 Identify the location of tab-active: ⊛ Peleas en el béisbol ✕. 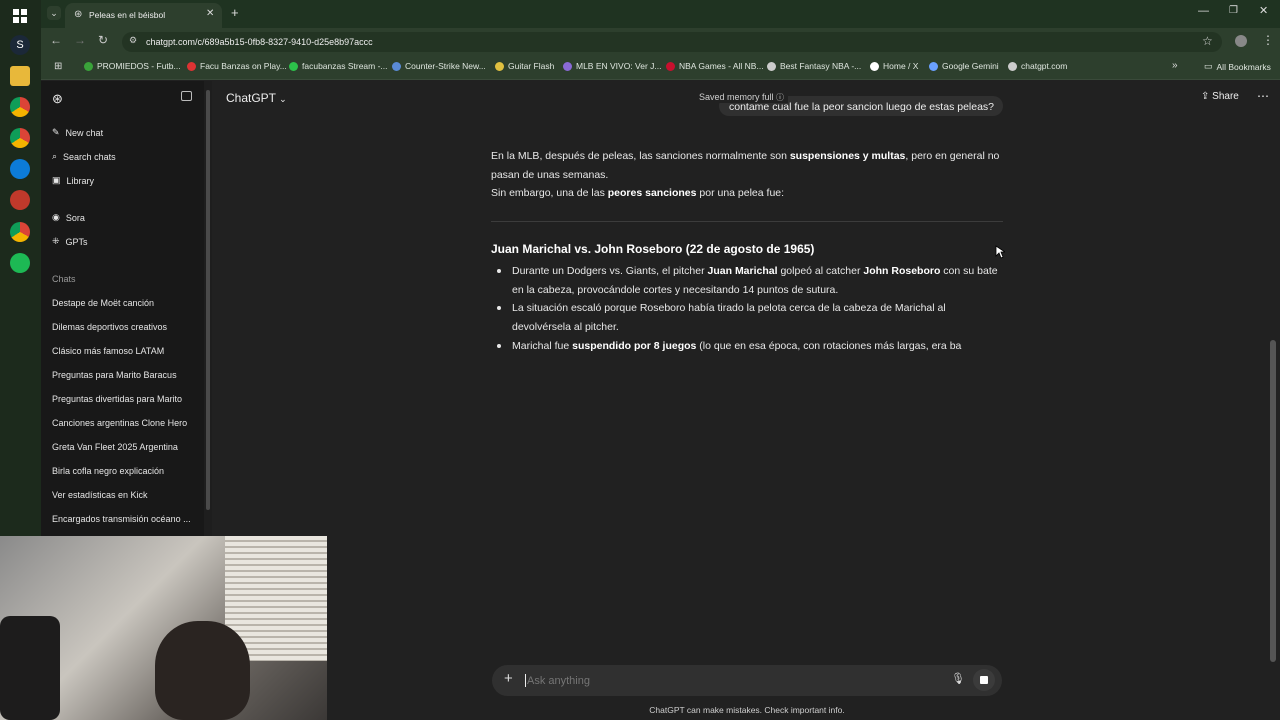
(143, 15).